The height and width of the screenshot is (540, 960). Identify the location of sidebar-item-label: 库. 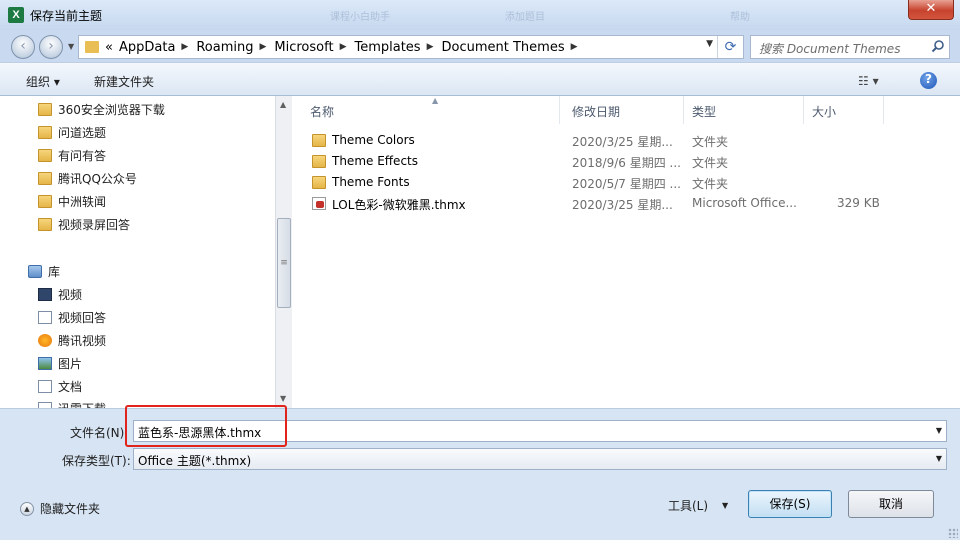
(54, 272).